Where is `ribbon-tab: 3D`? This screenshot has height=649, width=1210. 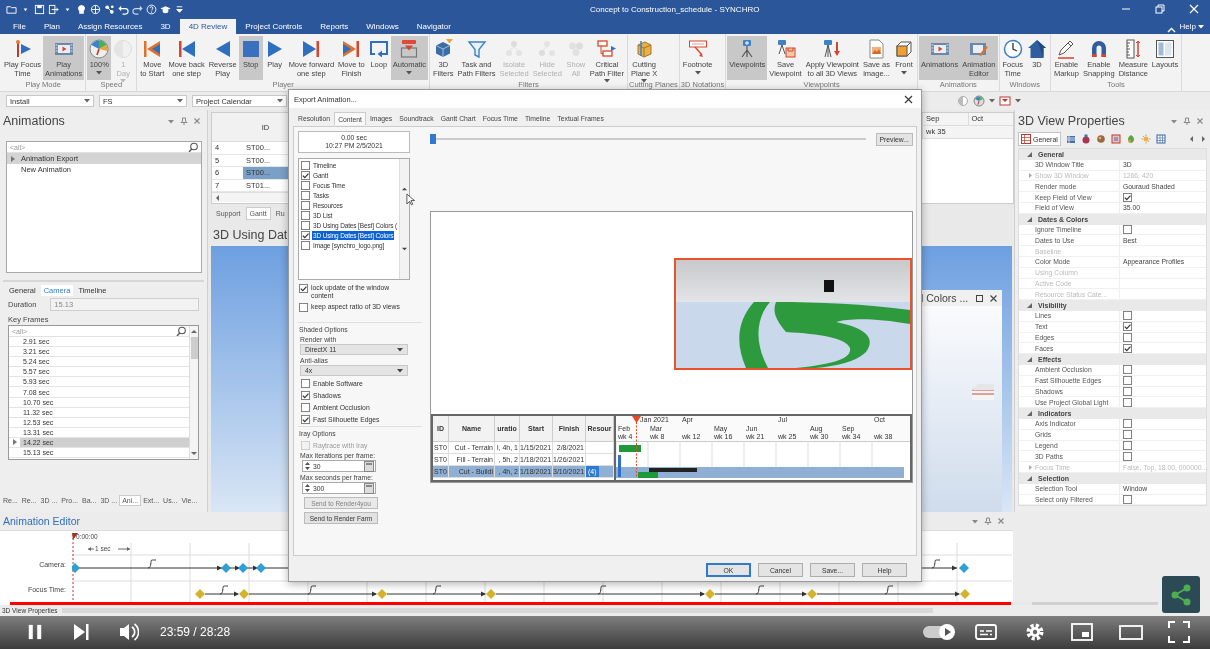
ribbon-tab: 3D is located at coordinates (165, 26).